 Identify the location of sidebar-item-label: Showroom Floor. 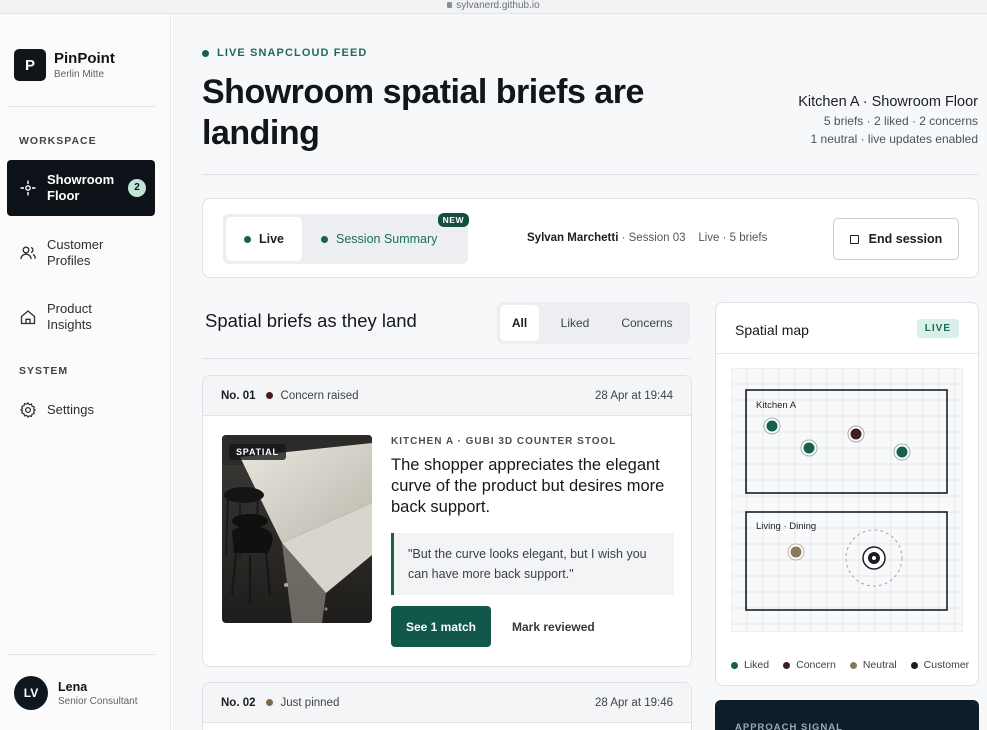
(81, 187).